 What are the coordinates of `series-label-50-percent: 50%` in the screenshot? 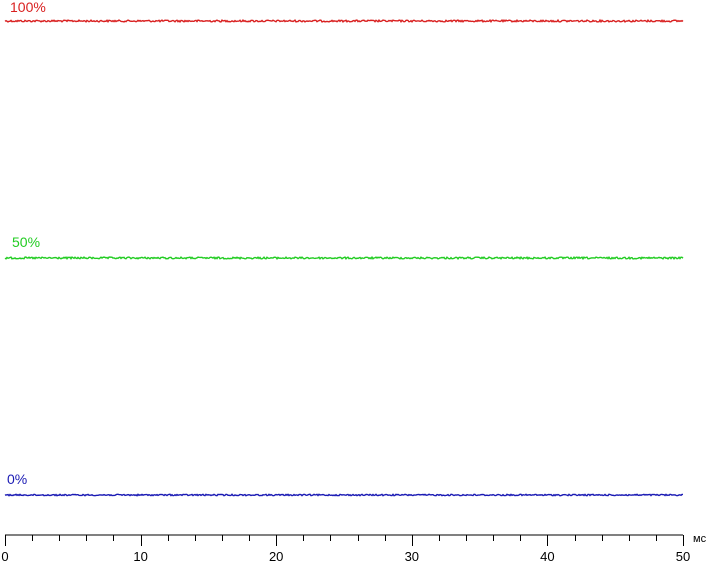 It's located at (26, 242).